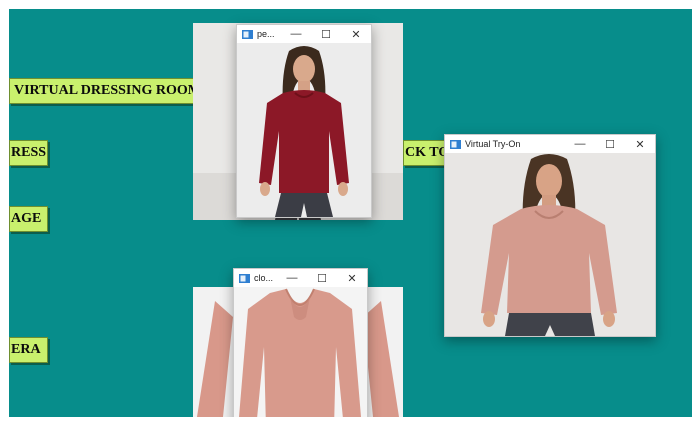  I want to click on camera-button: ERA, so click(28, 350).